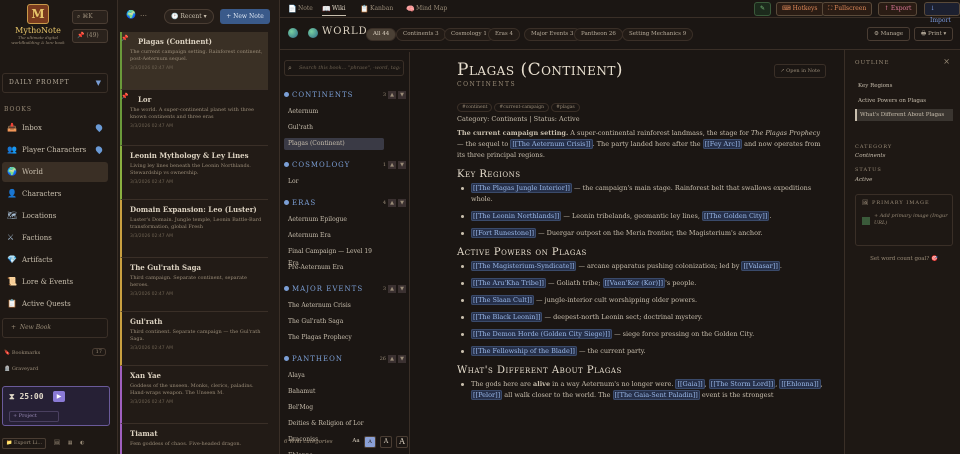 Image resolution: width=960 pixels, height=454 pixels. What do you see at coordinates (552, 34) in the screenshot?
I see `filter-chip: Major Events 3` at bounding box center [552, 34].